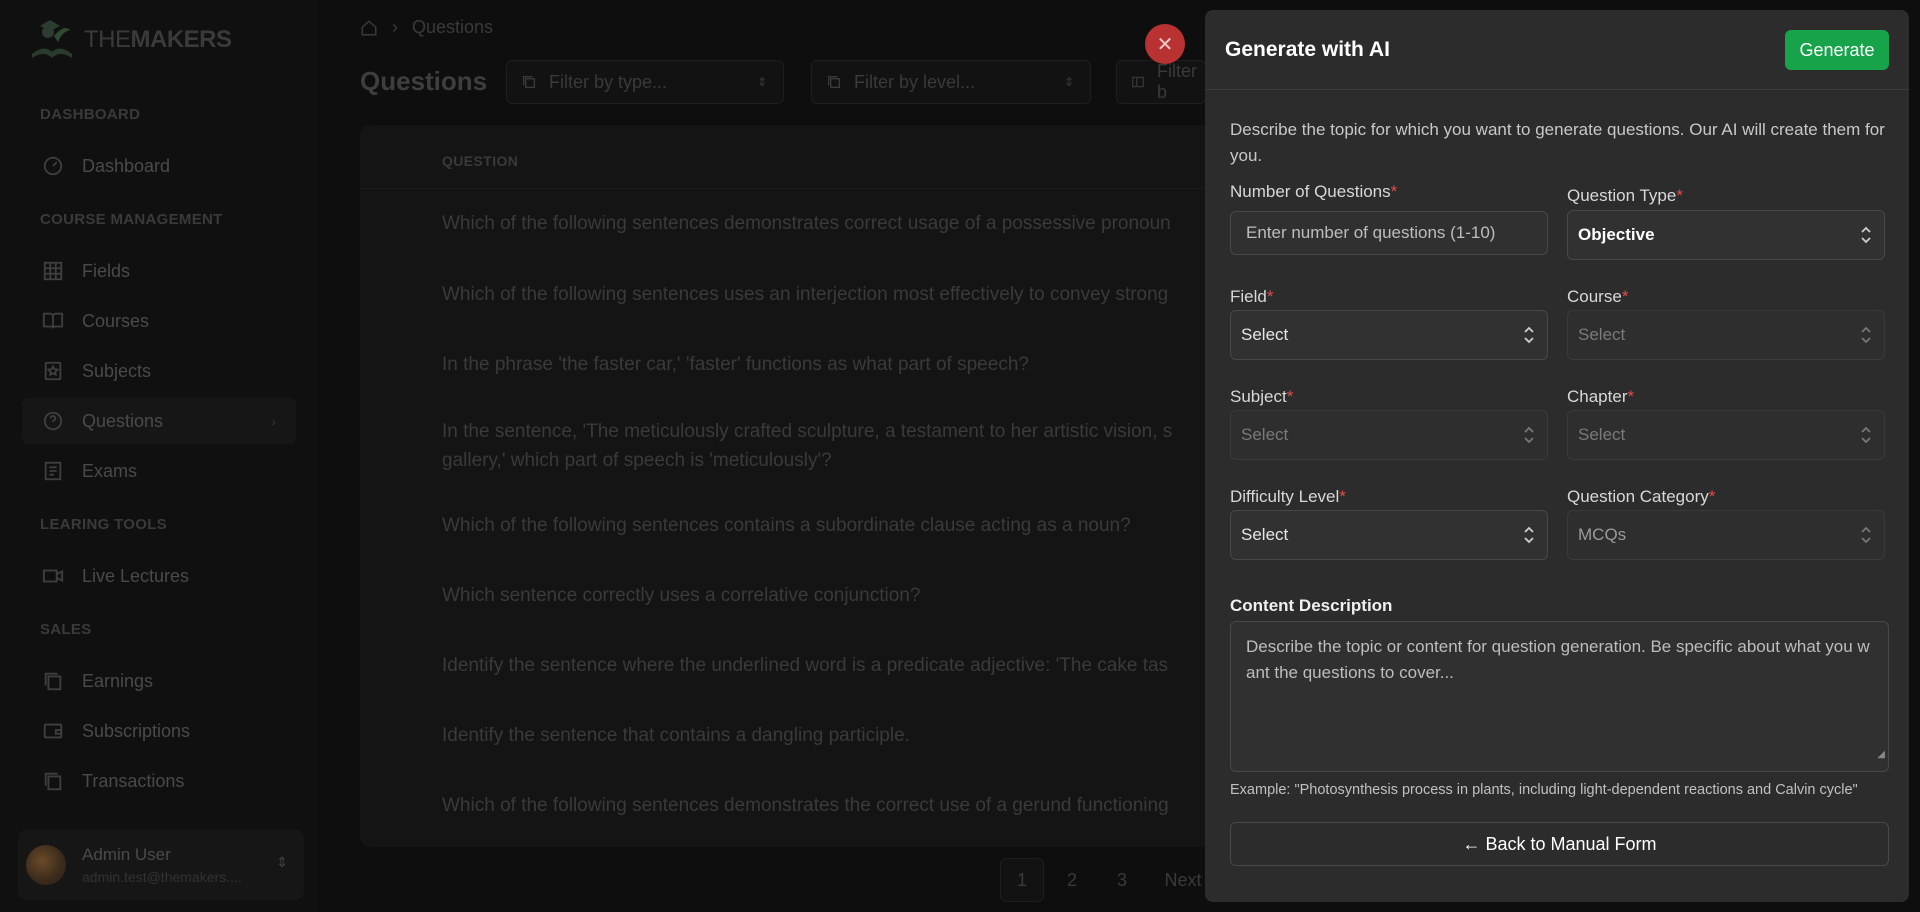 The height and width of the screenshot is (912, 1920). Describe the element at coordinates (1314, 191) in the screenshot. I see `num-questions-label: Number of Questions*` at that location.